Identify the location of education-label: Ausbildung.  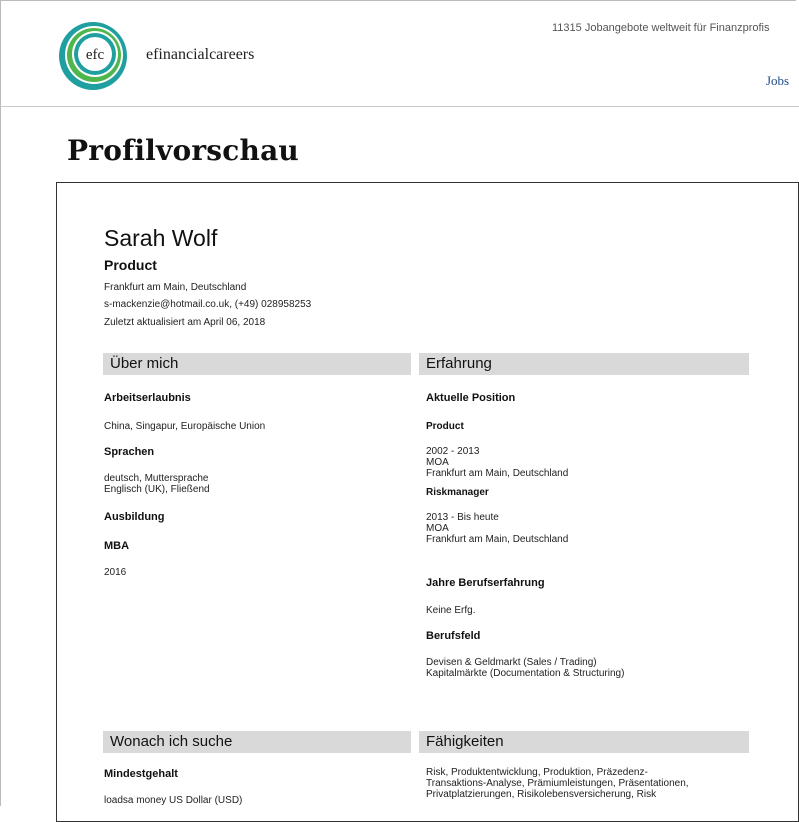
(134, 517).